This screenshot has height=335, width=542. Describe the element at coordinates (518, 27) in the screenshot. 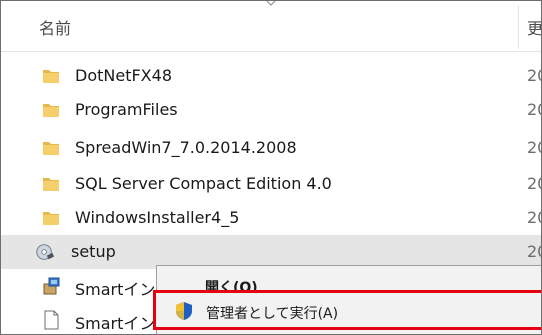

I see `column-separator` at that location.